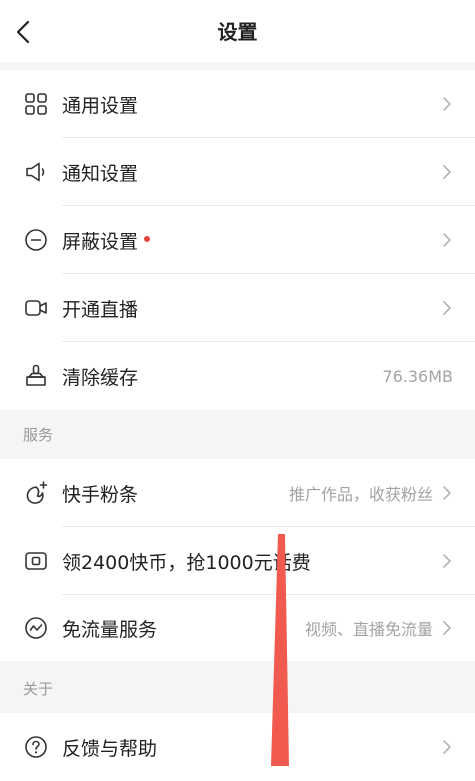 The height and width of the screenshot is (781, 475). I want to click on feedback-help-label: 反馈与帮助, so click(110, 748).